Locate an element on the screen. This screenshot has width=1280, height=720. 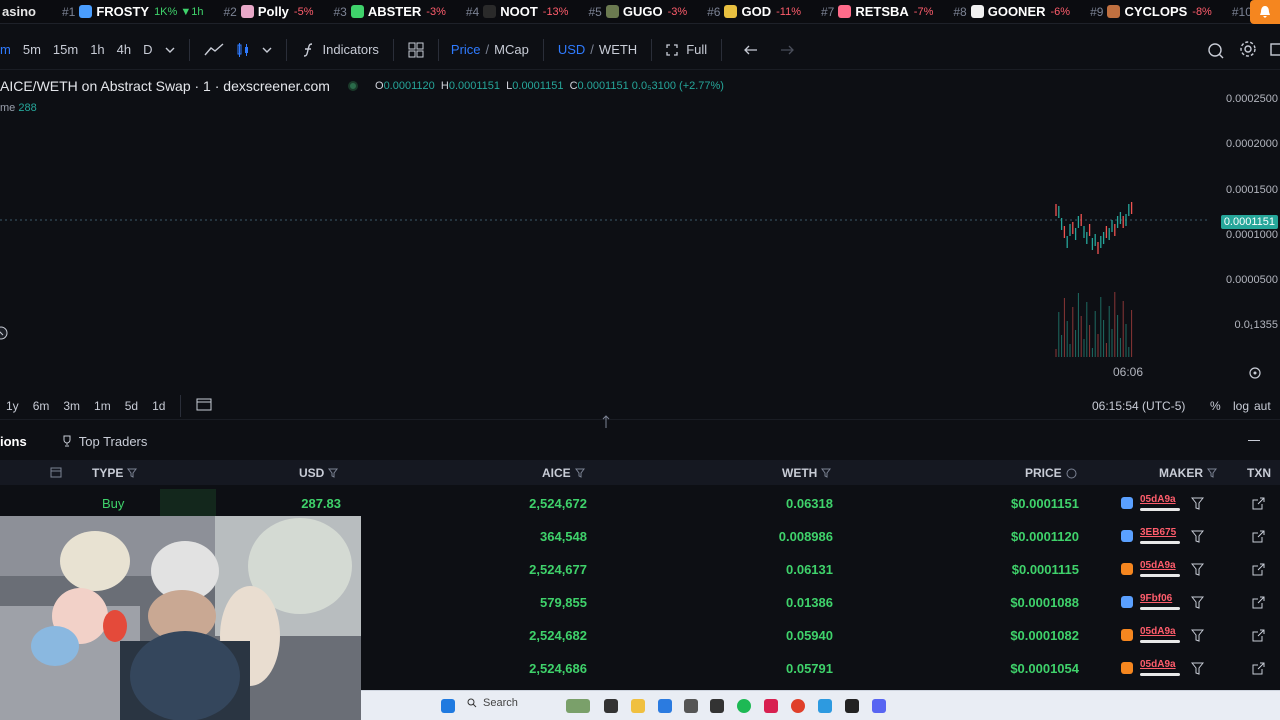
line-chart-icon is located at coordinates (213, 49).